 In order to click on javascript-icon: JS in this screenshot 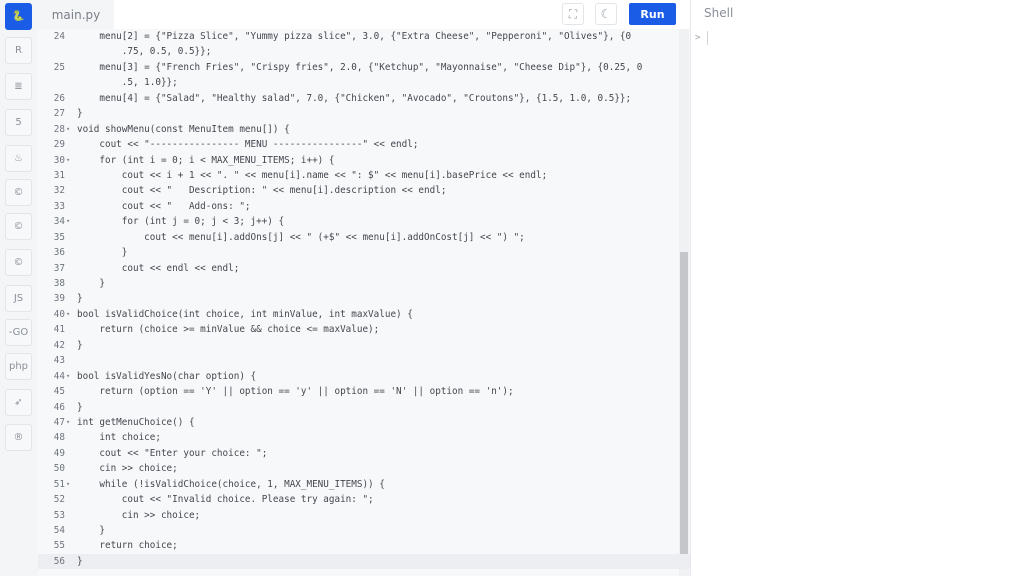, I will do `click(18, 298)`.